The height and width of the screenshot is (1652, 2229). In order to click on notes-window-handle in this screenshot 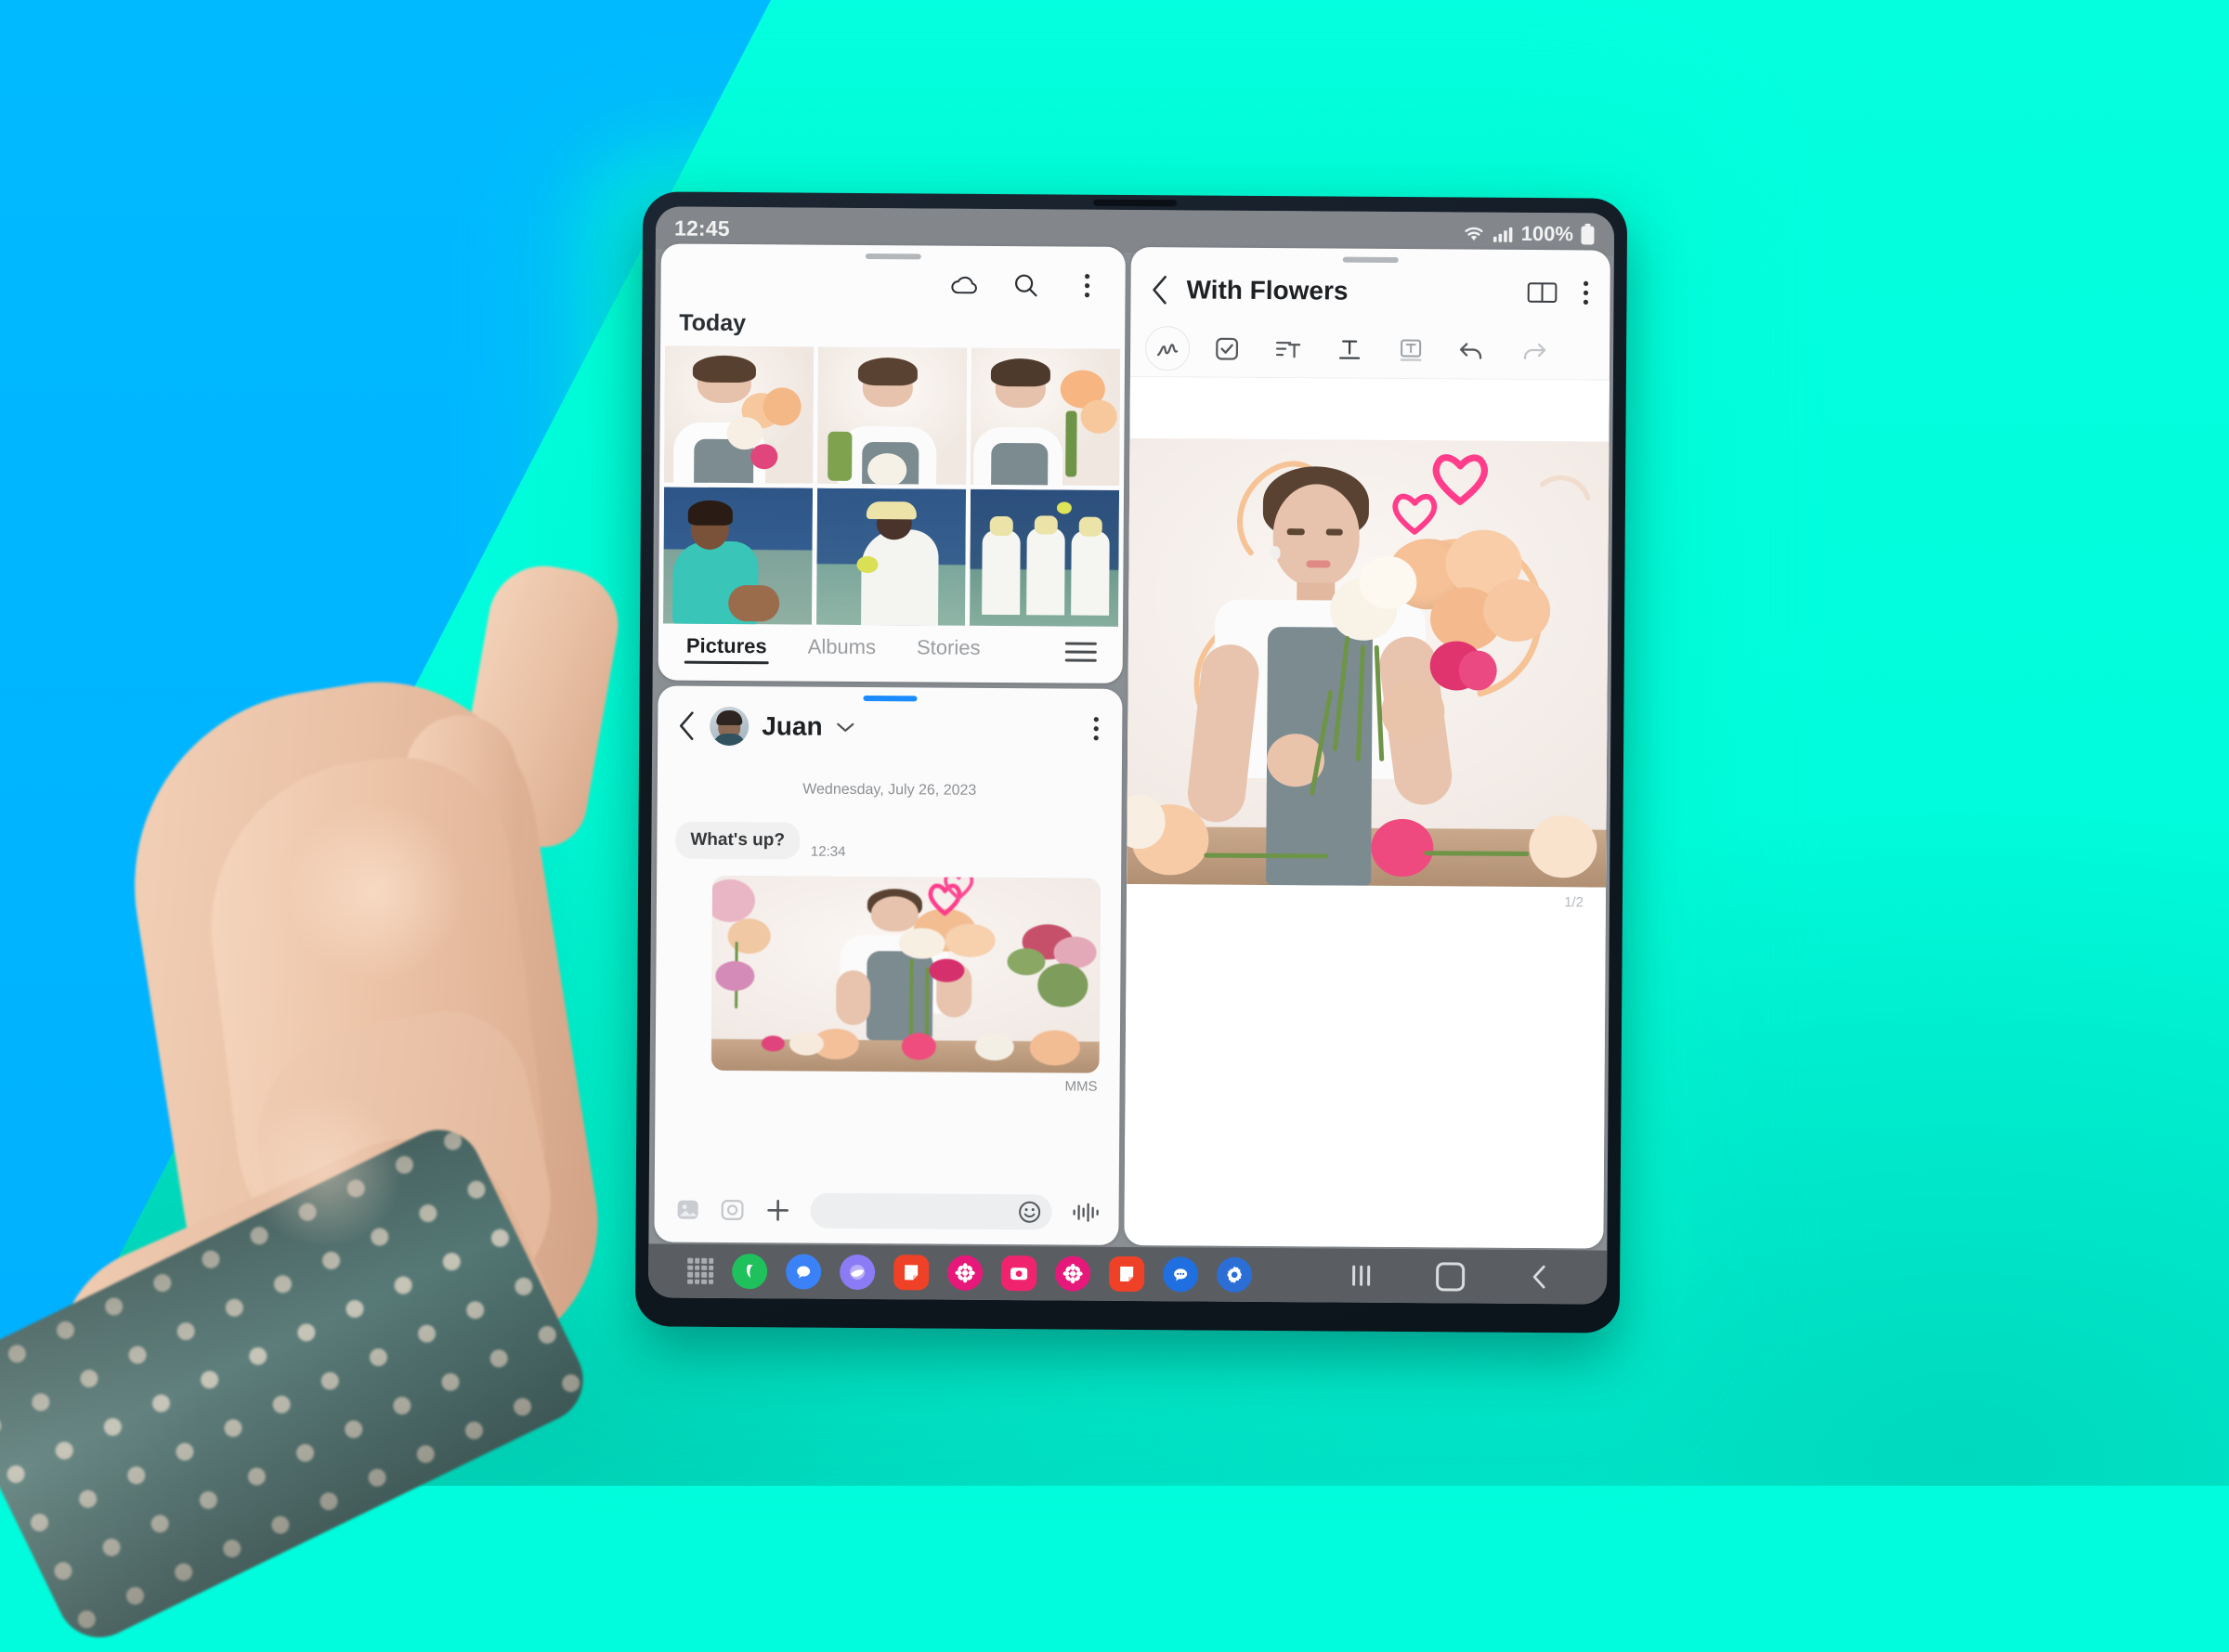, I will do `click(1371, 260)`.